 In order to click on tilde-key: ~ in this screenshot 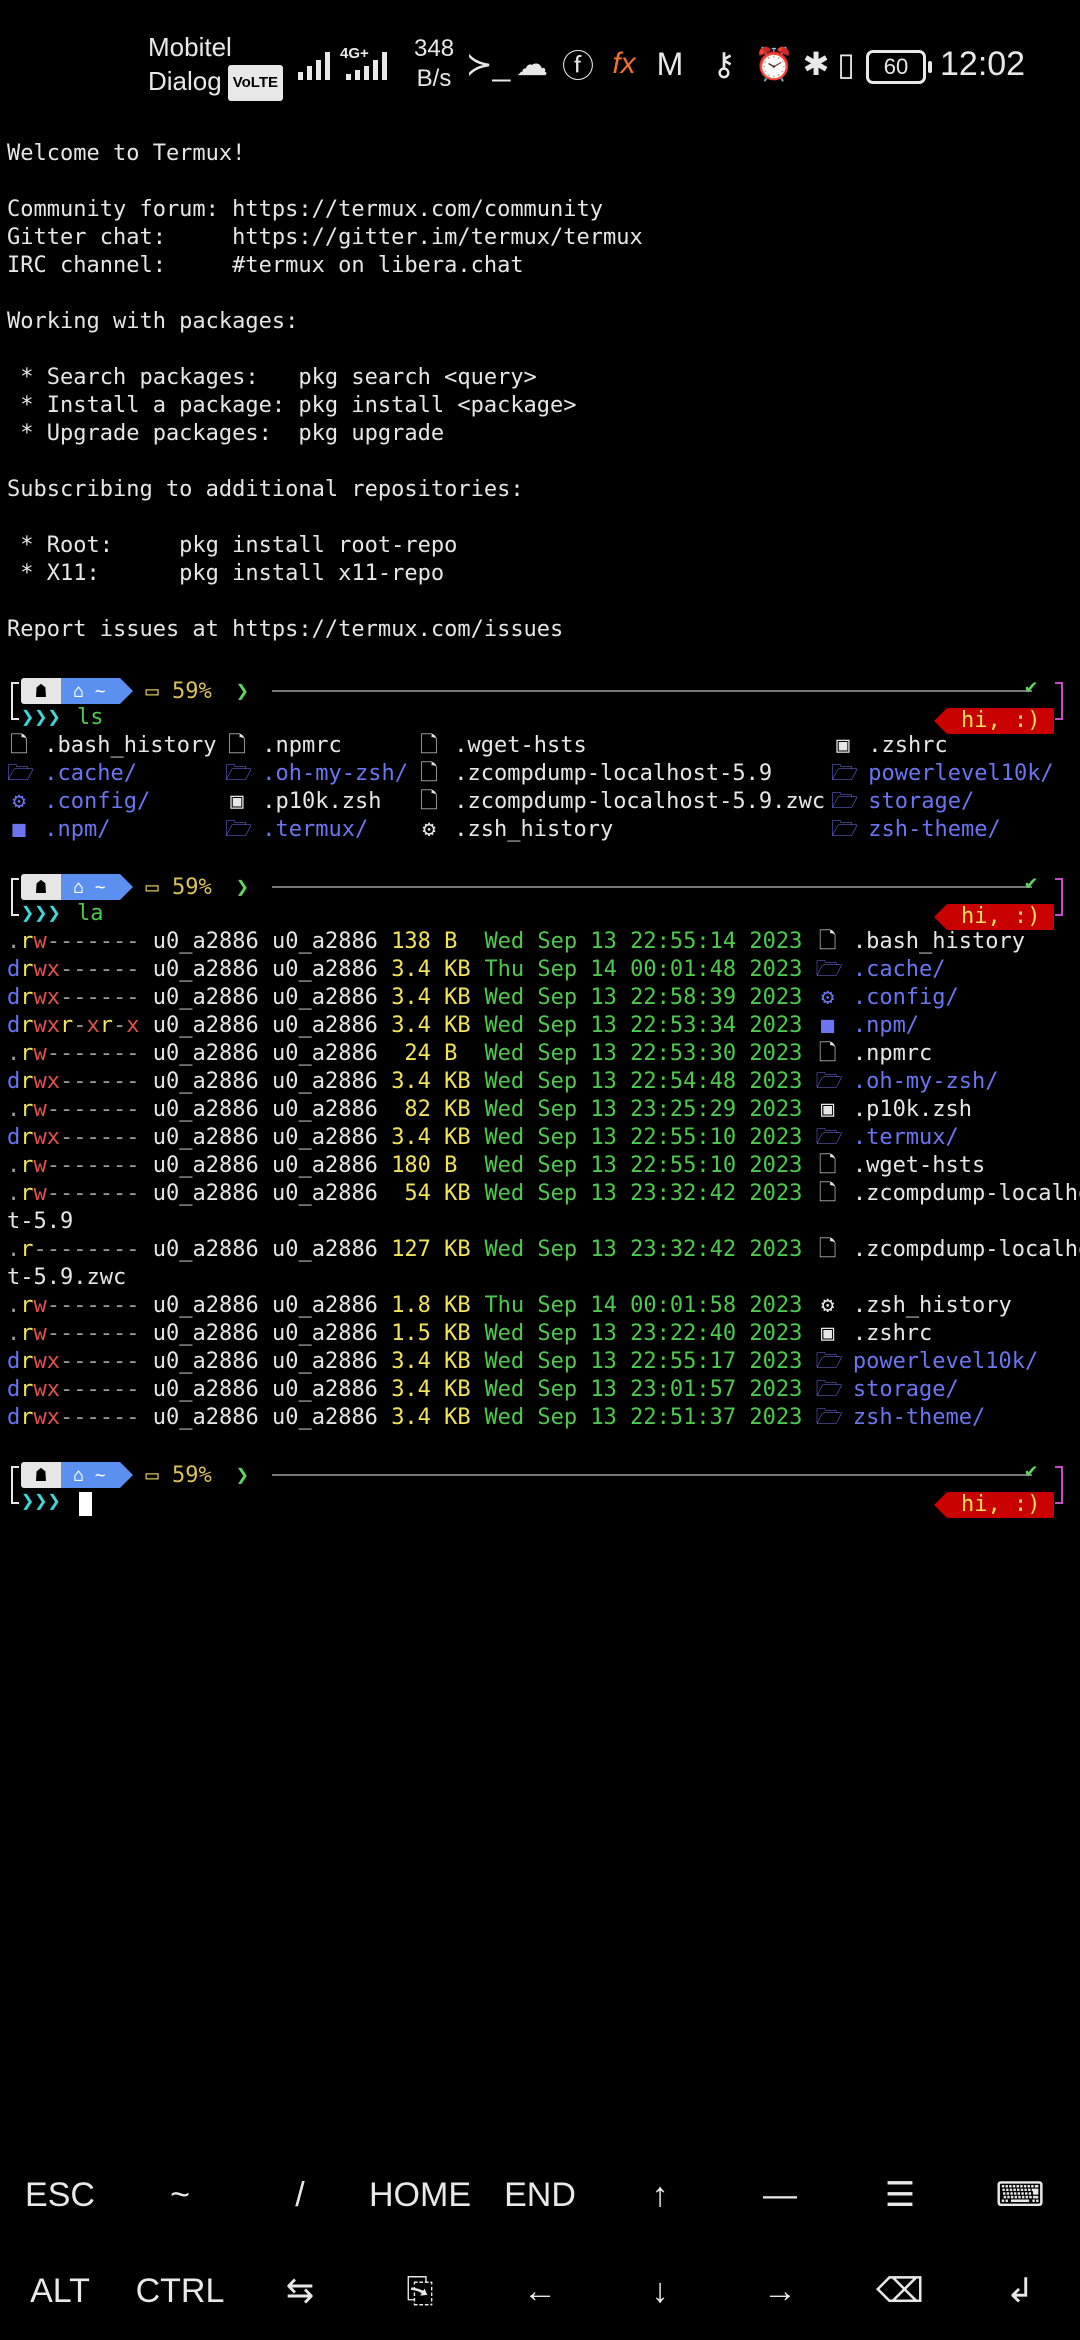, I will do `click(180, 2195)`.